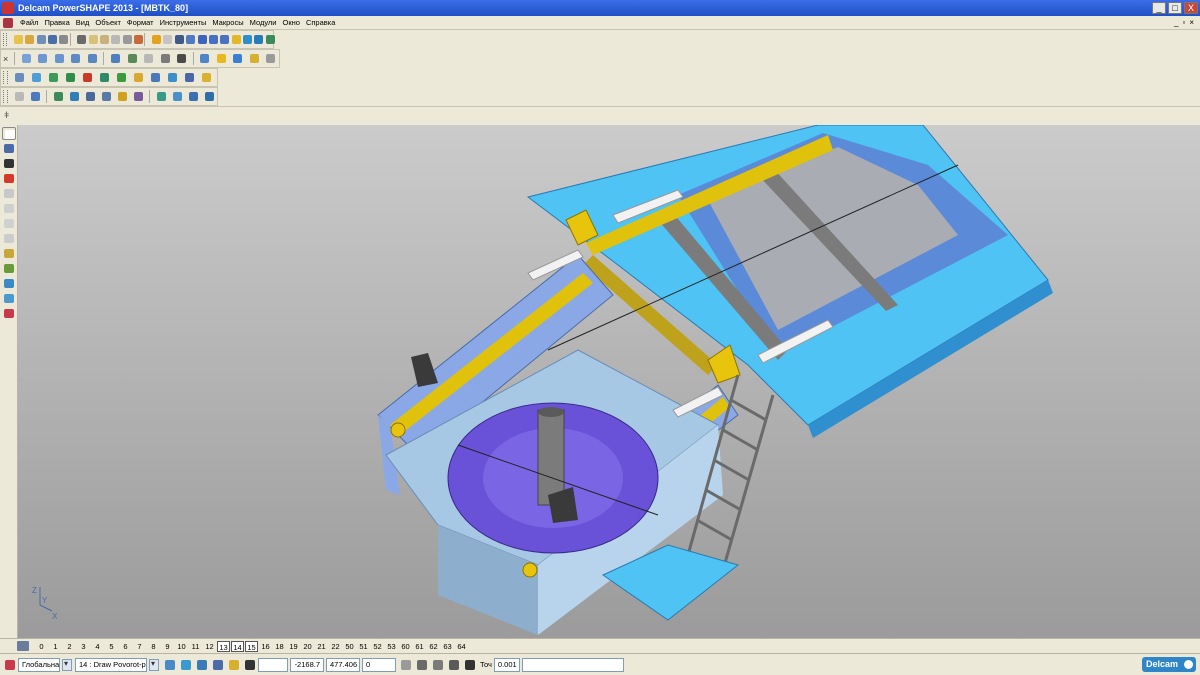  Describe the element at coordinates (70, 77) in the screenshot. I see `solid-sphere-icon` at that location.